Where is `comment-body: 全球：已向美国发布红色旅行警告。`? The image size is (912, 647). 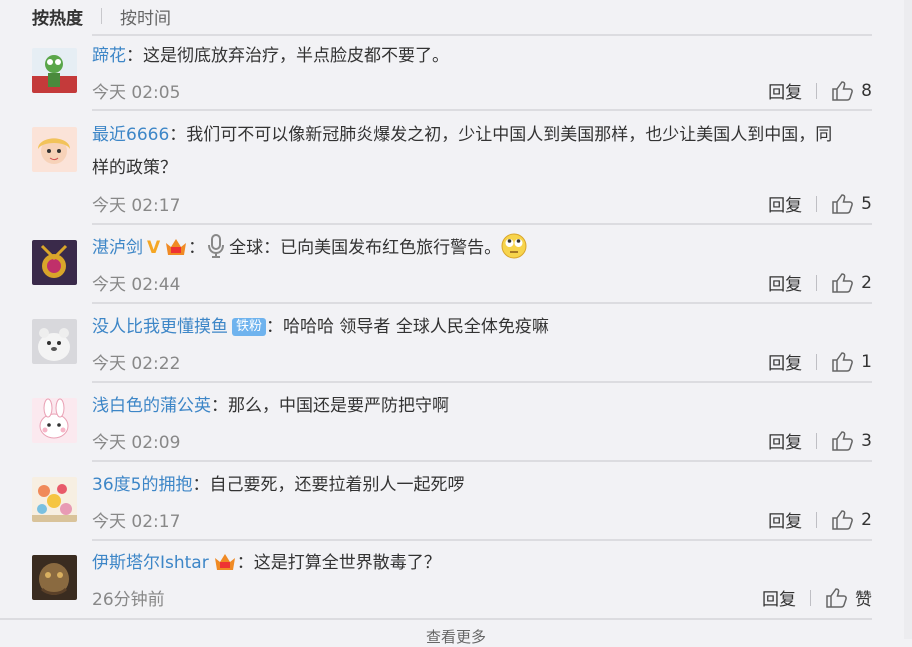 comment-body: 全球：已向美国发布红色旅行警告。 is located at coordinates (365, 248).